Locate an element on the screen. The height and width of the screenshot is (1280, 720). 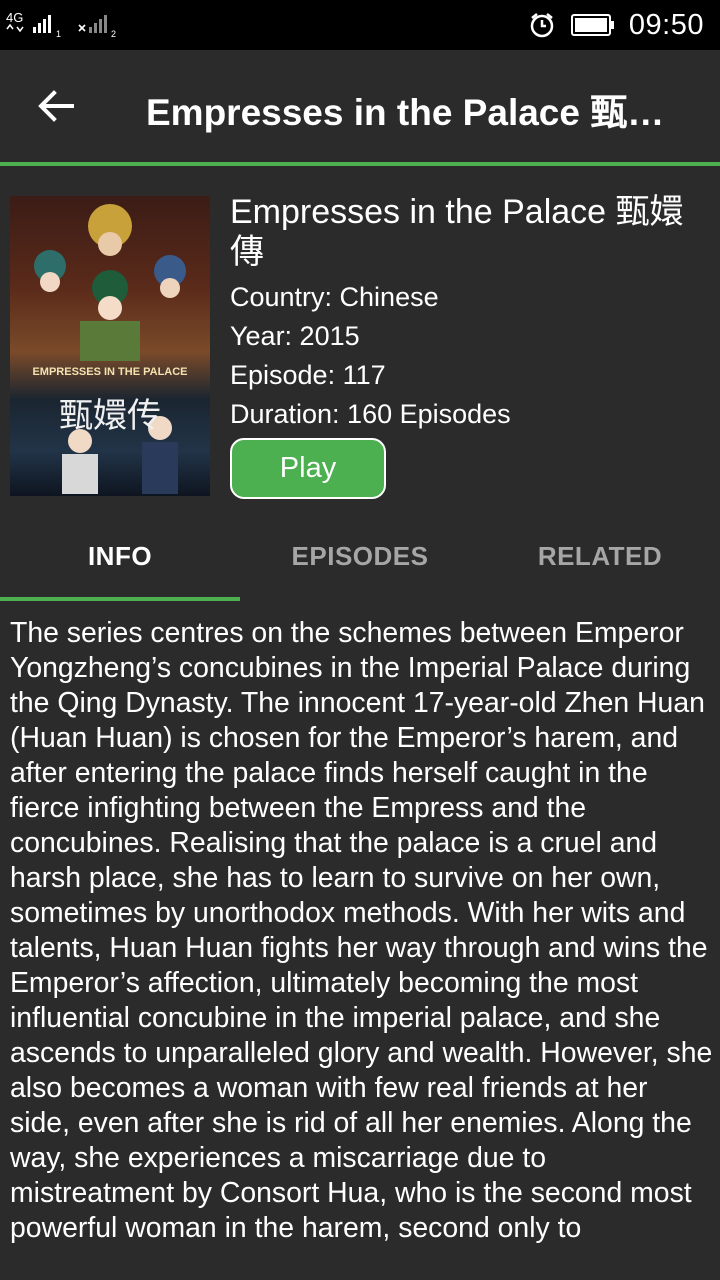
year-text: Year: 2015 is located at coordinates (295, 336).